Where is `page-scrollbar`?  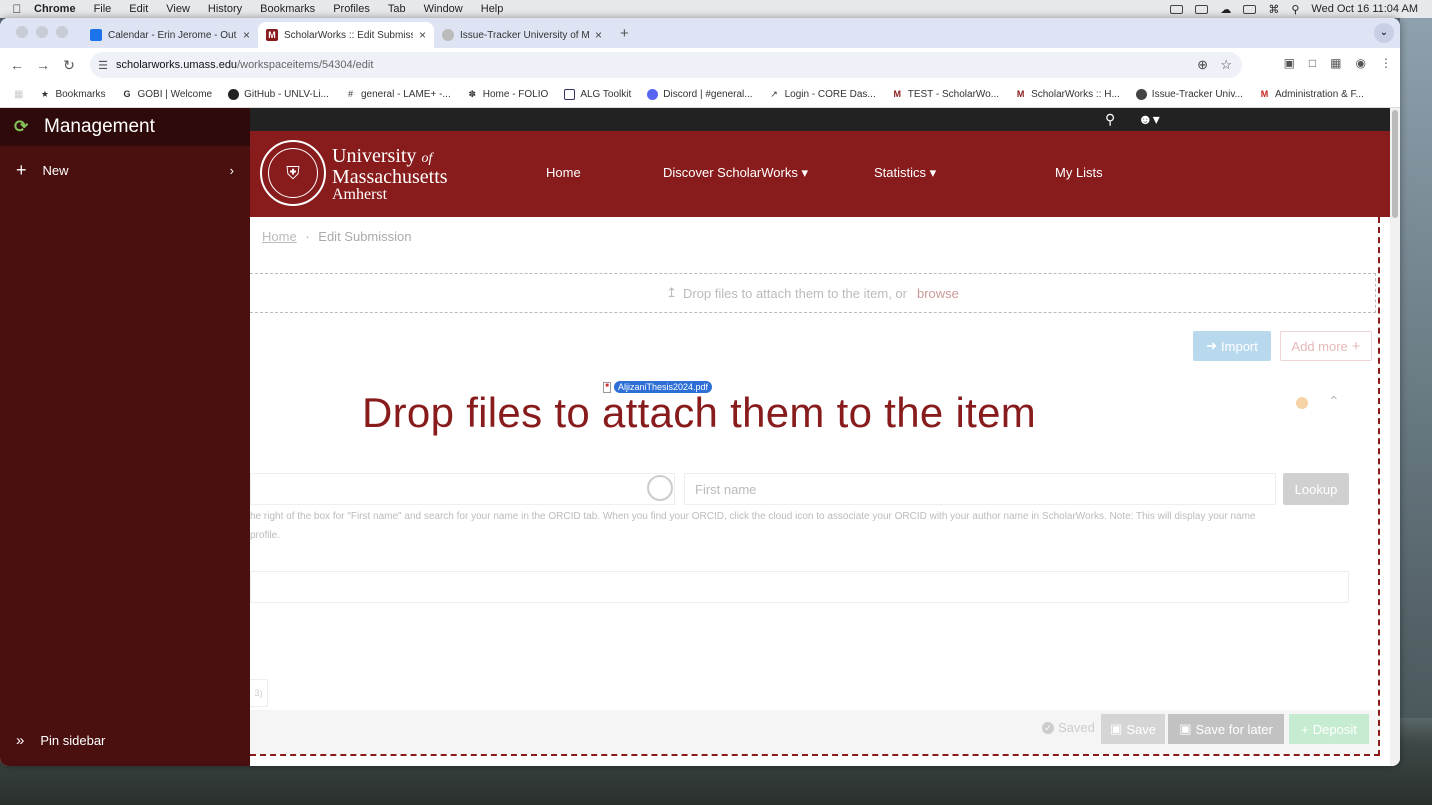
page-scrollbar is located at coordinates (1395, 437).